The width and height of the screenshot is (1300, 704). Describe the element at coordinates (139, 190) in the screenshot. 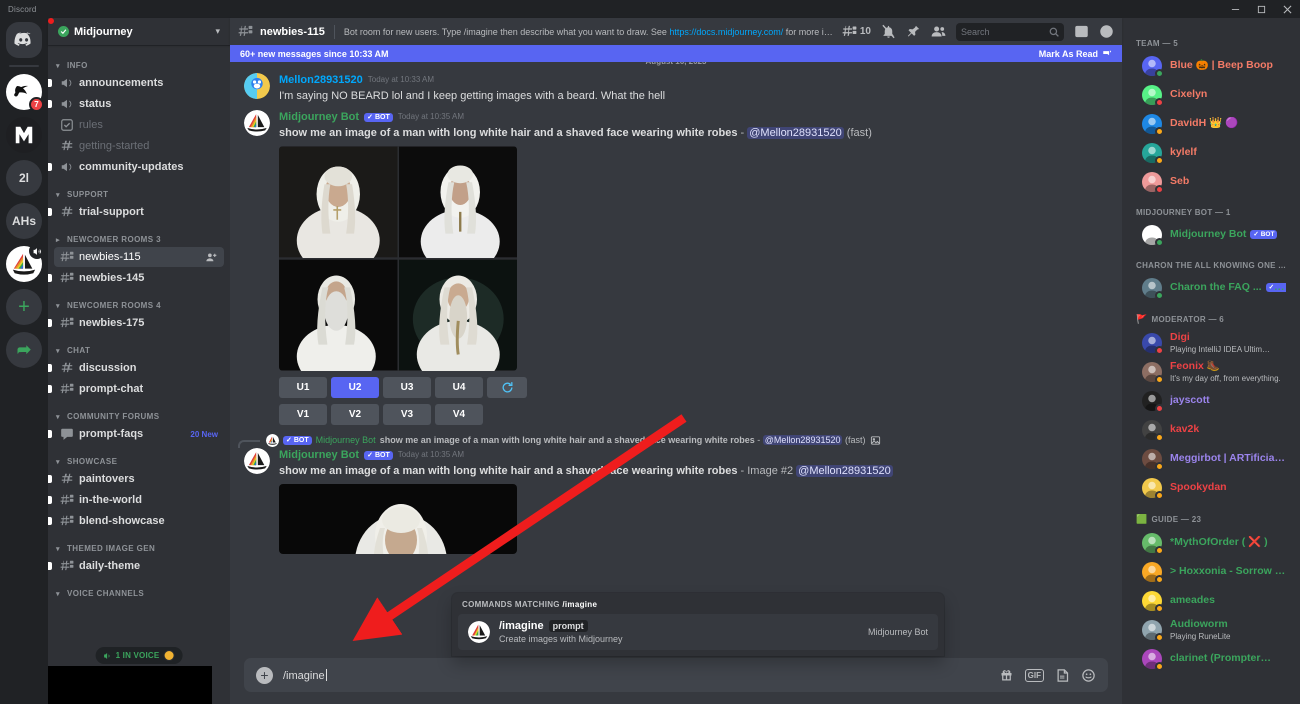

I see `channel-category: ▾ SUPPORT` at that location.